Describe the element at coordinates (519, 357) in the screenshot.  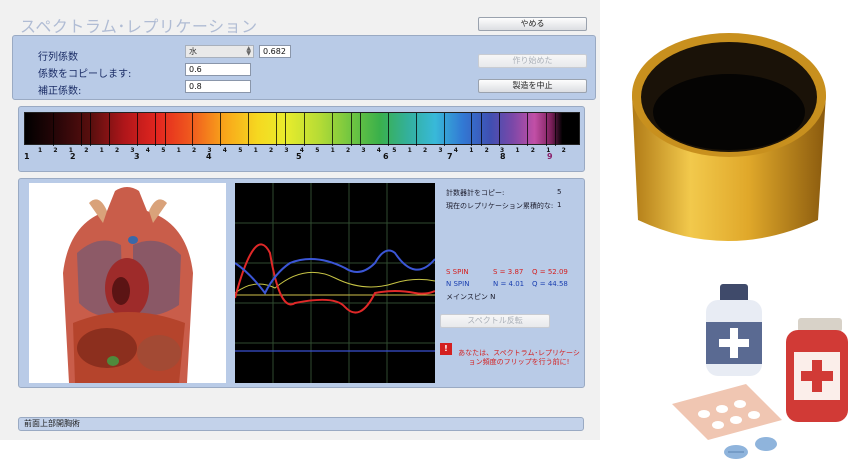
I see `warning-message: あなたは、スペクトラム･レプリケーション頻度のフリップを行う前に!` at that location.